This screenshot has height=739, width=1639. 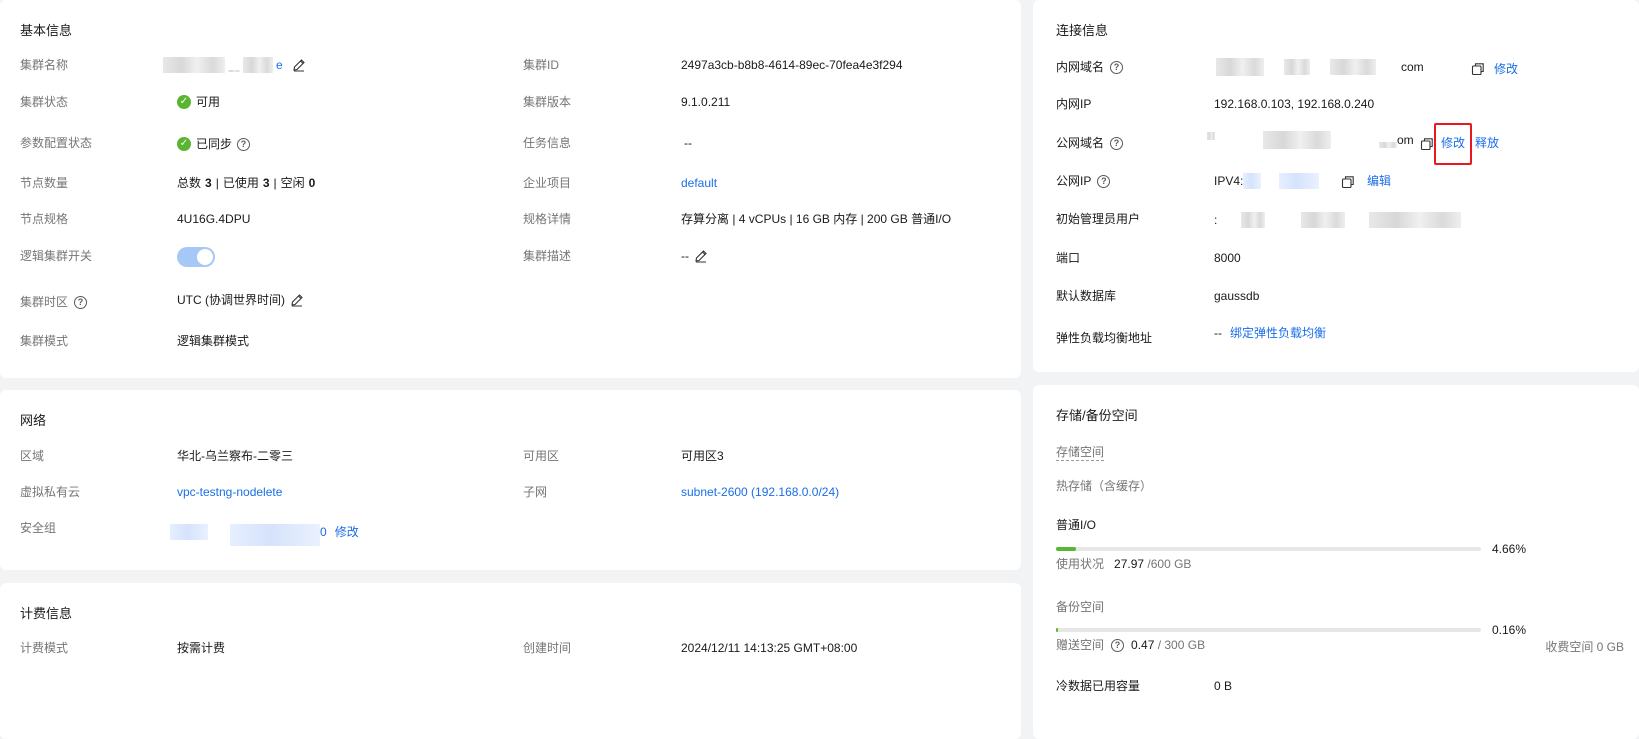 I want to click on storage-space-label: 存储空间, so click(x=1080, y=452).